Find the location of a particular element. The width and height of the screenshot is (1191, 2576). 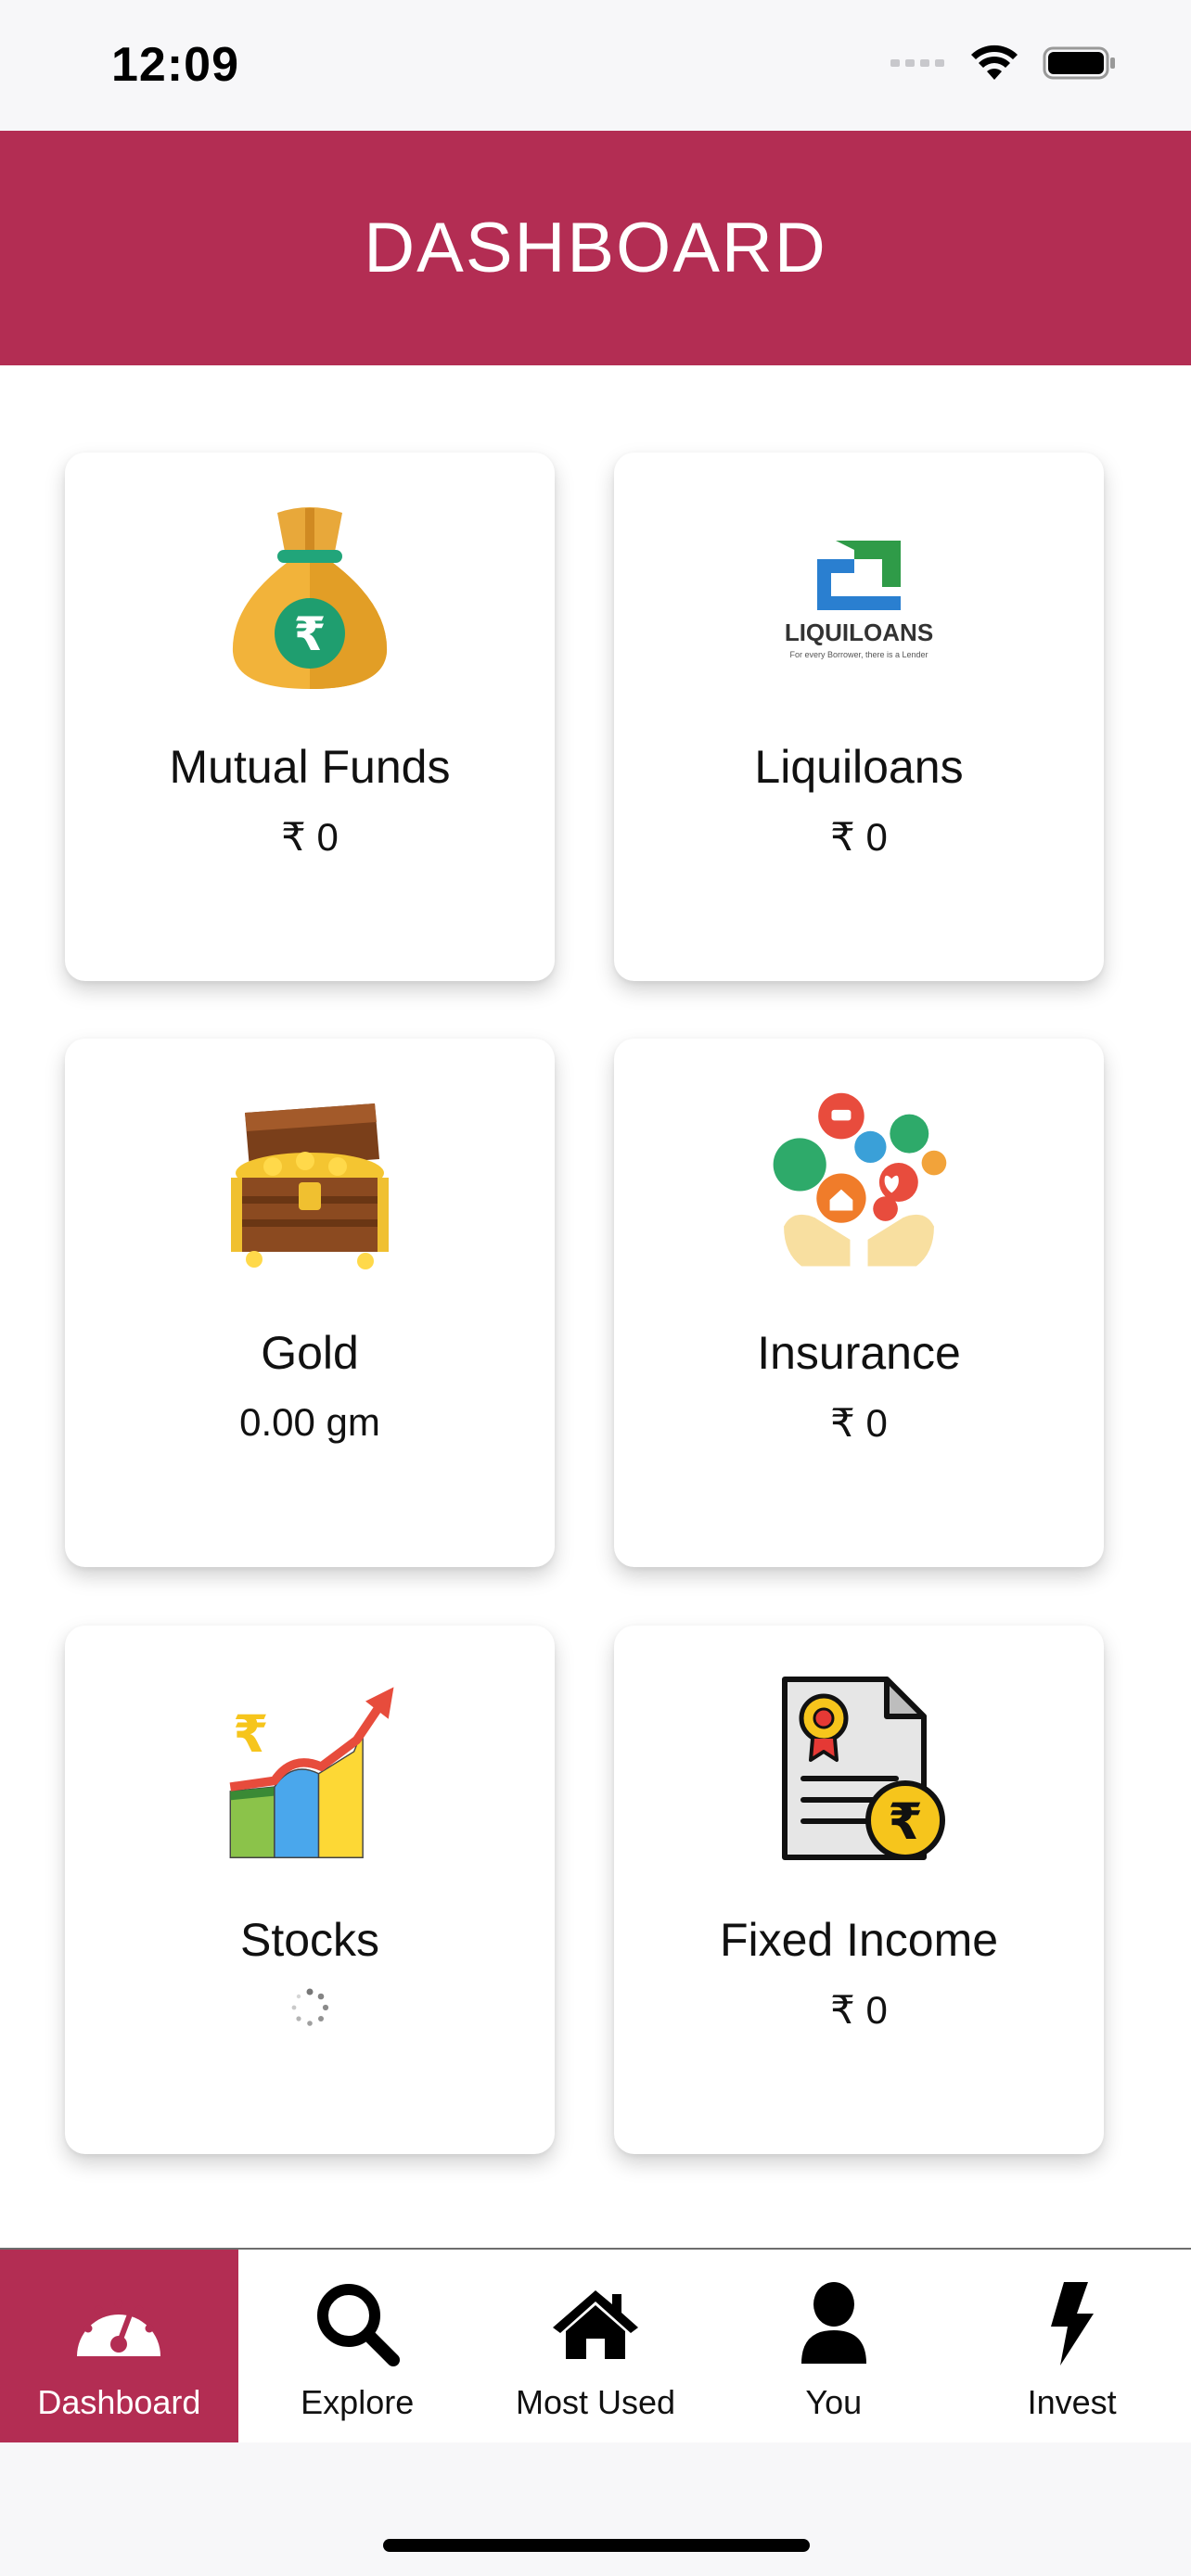

svg-text:For every Borrower, there is a: For every Borrower, there is a Lender is located at coordinates (858, 655).